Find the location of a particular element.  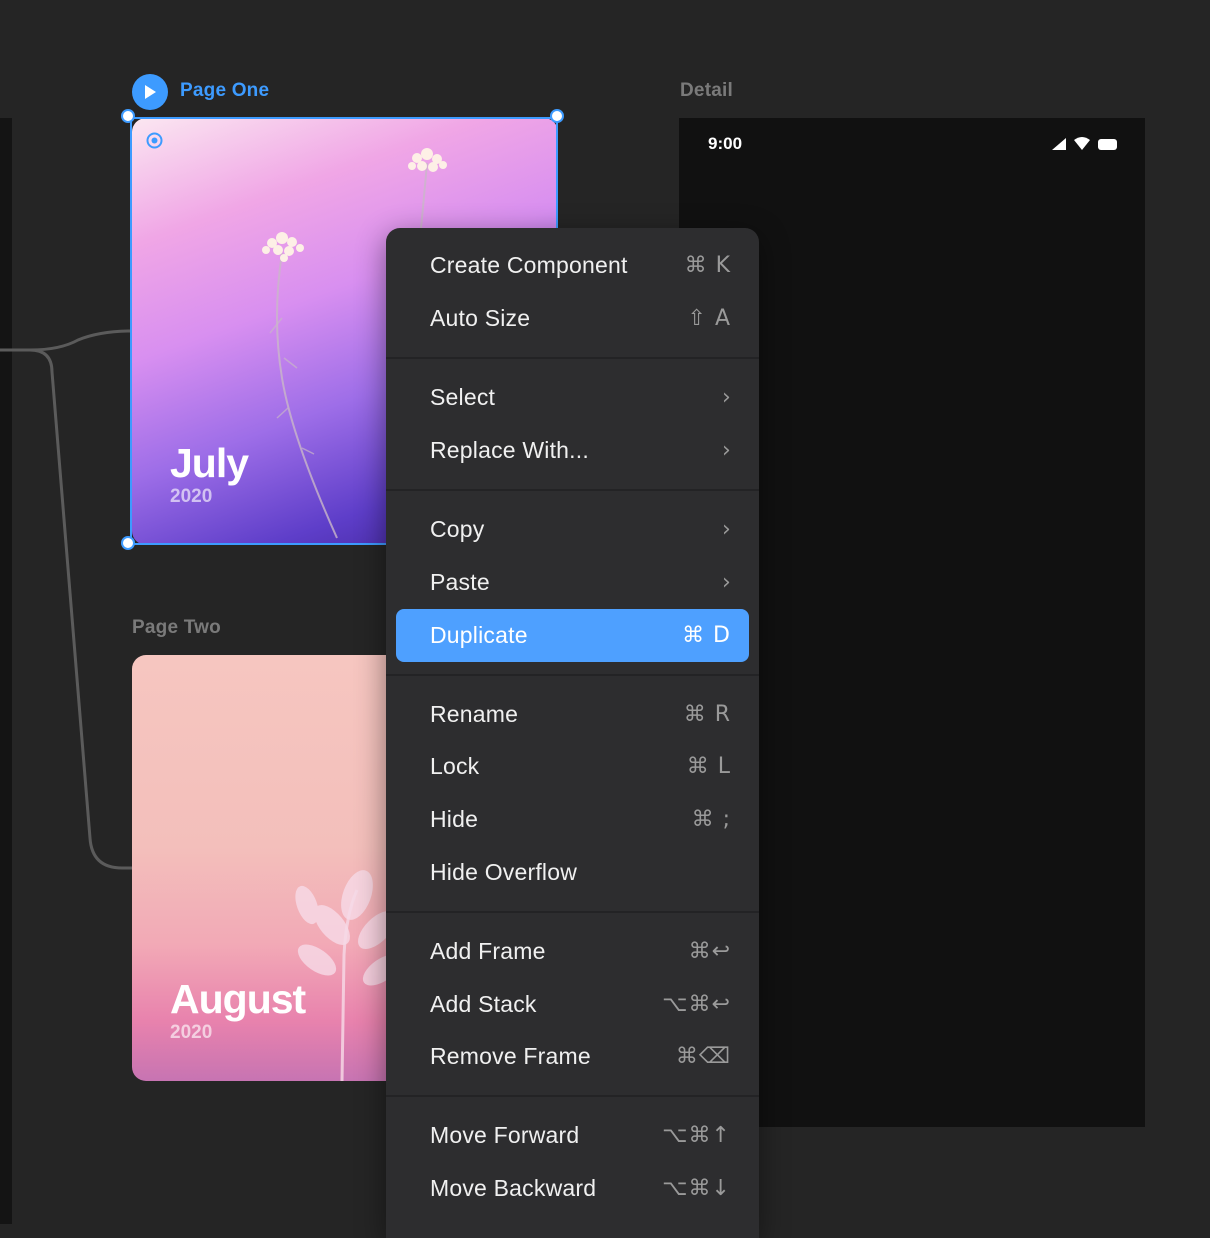

menu-item-label: Add Frame is located at coordinates (488, 951).